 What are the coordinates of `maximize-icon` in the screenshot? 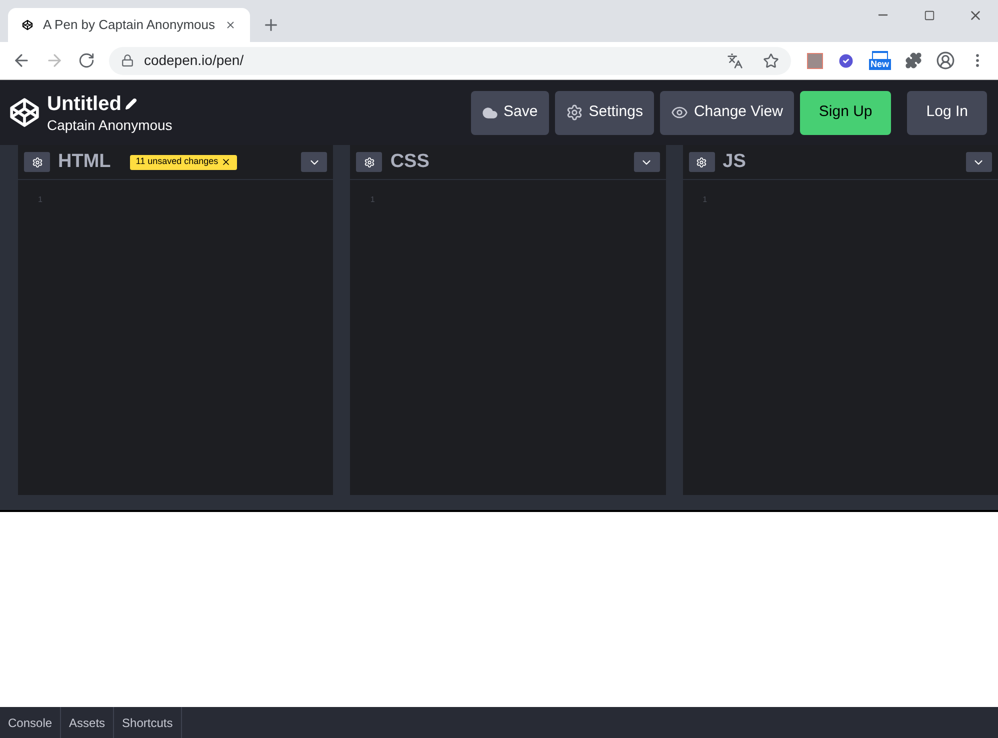 It's located at (929, 15).